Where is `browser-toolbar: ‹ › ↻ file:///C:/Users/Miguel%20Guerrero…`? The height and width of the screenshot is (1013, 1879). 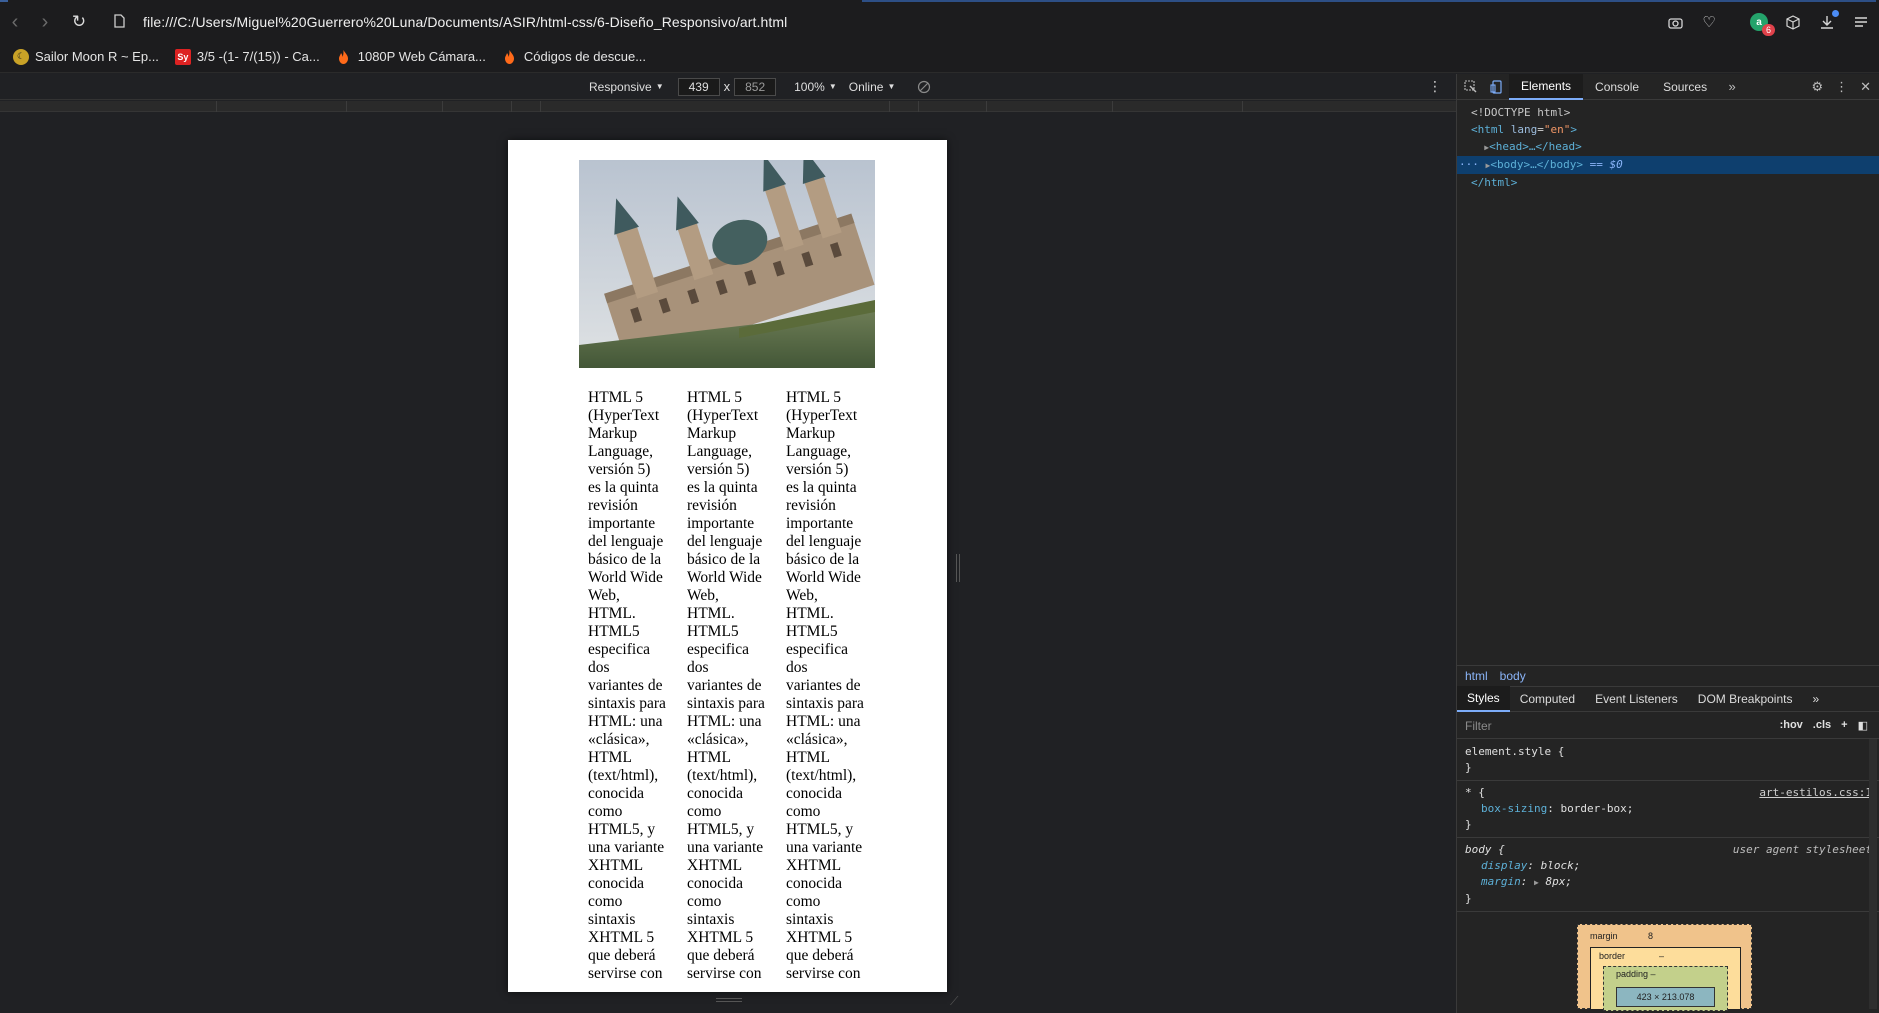 browser-toolbar: ‹ › ↻ file:///C:/Users/Miguel%20Guerrero… is located at coordinates (939, 22).